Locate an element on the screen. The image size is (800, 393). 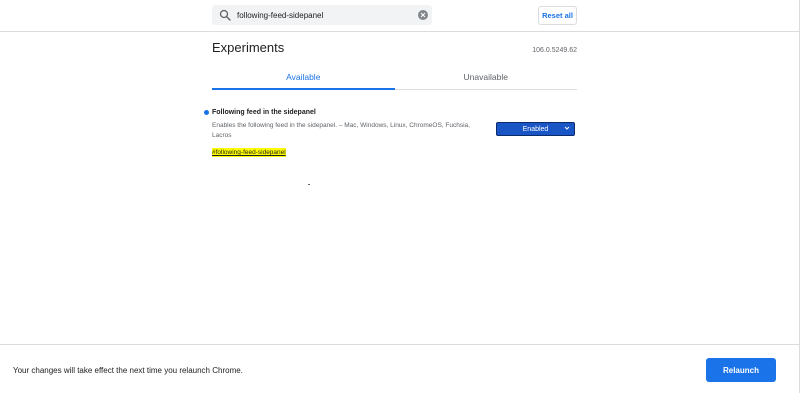
experiment-permalink: #following-feed-sidepanel is located at coordinates (249, 152).